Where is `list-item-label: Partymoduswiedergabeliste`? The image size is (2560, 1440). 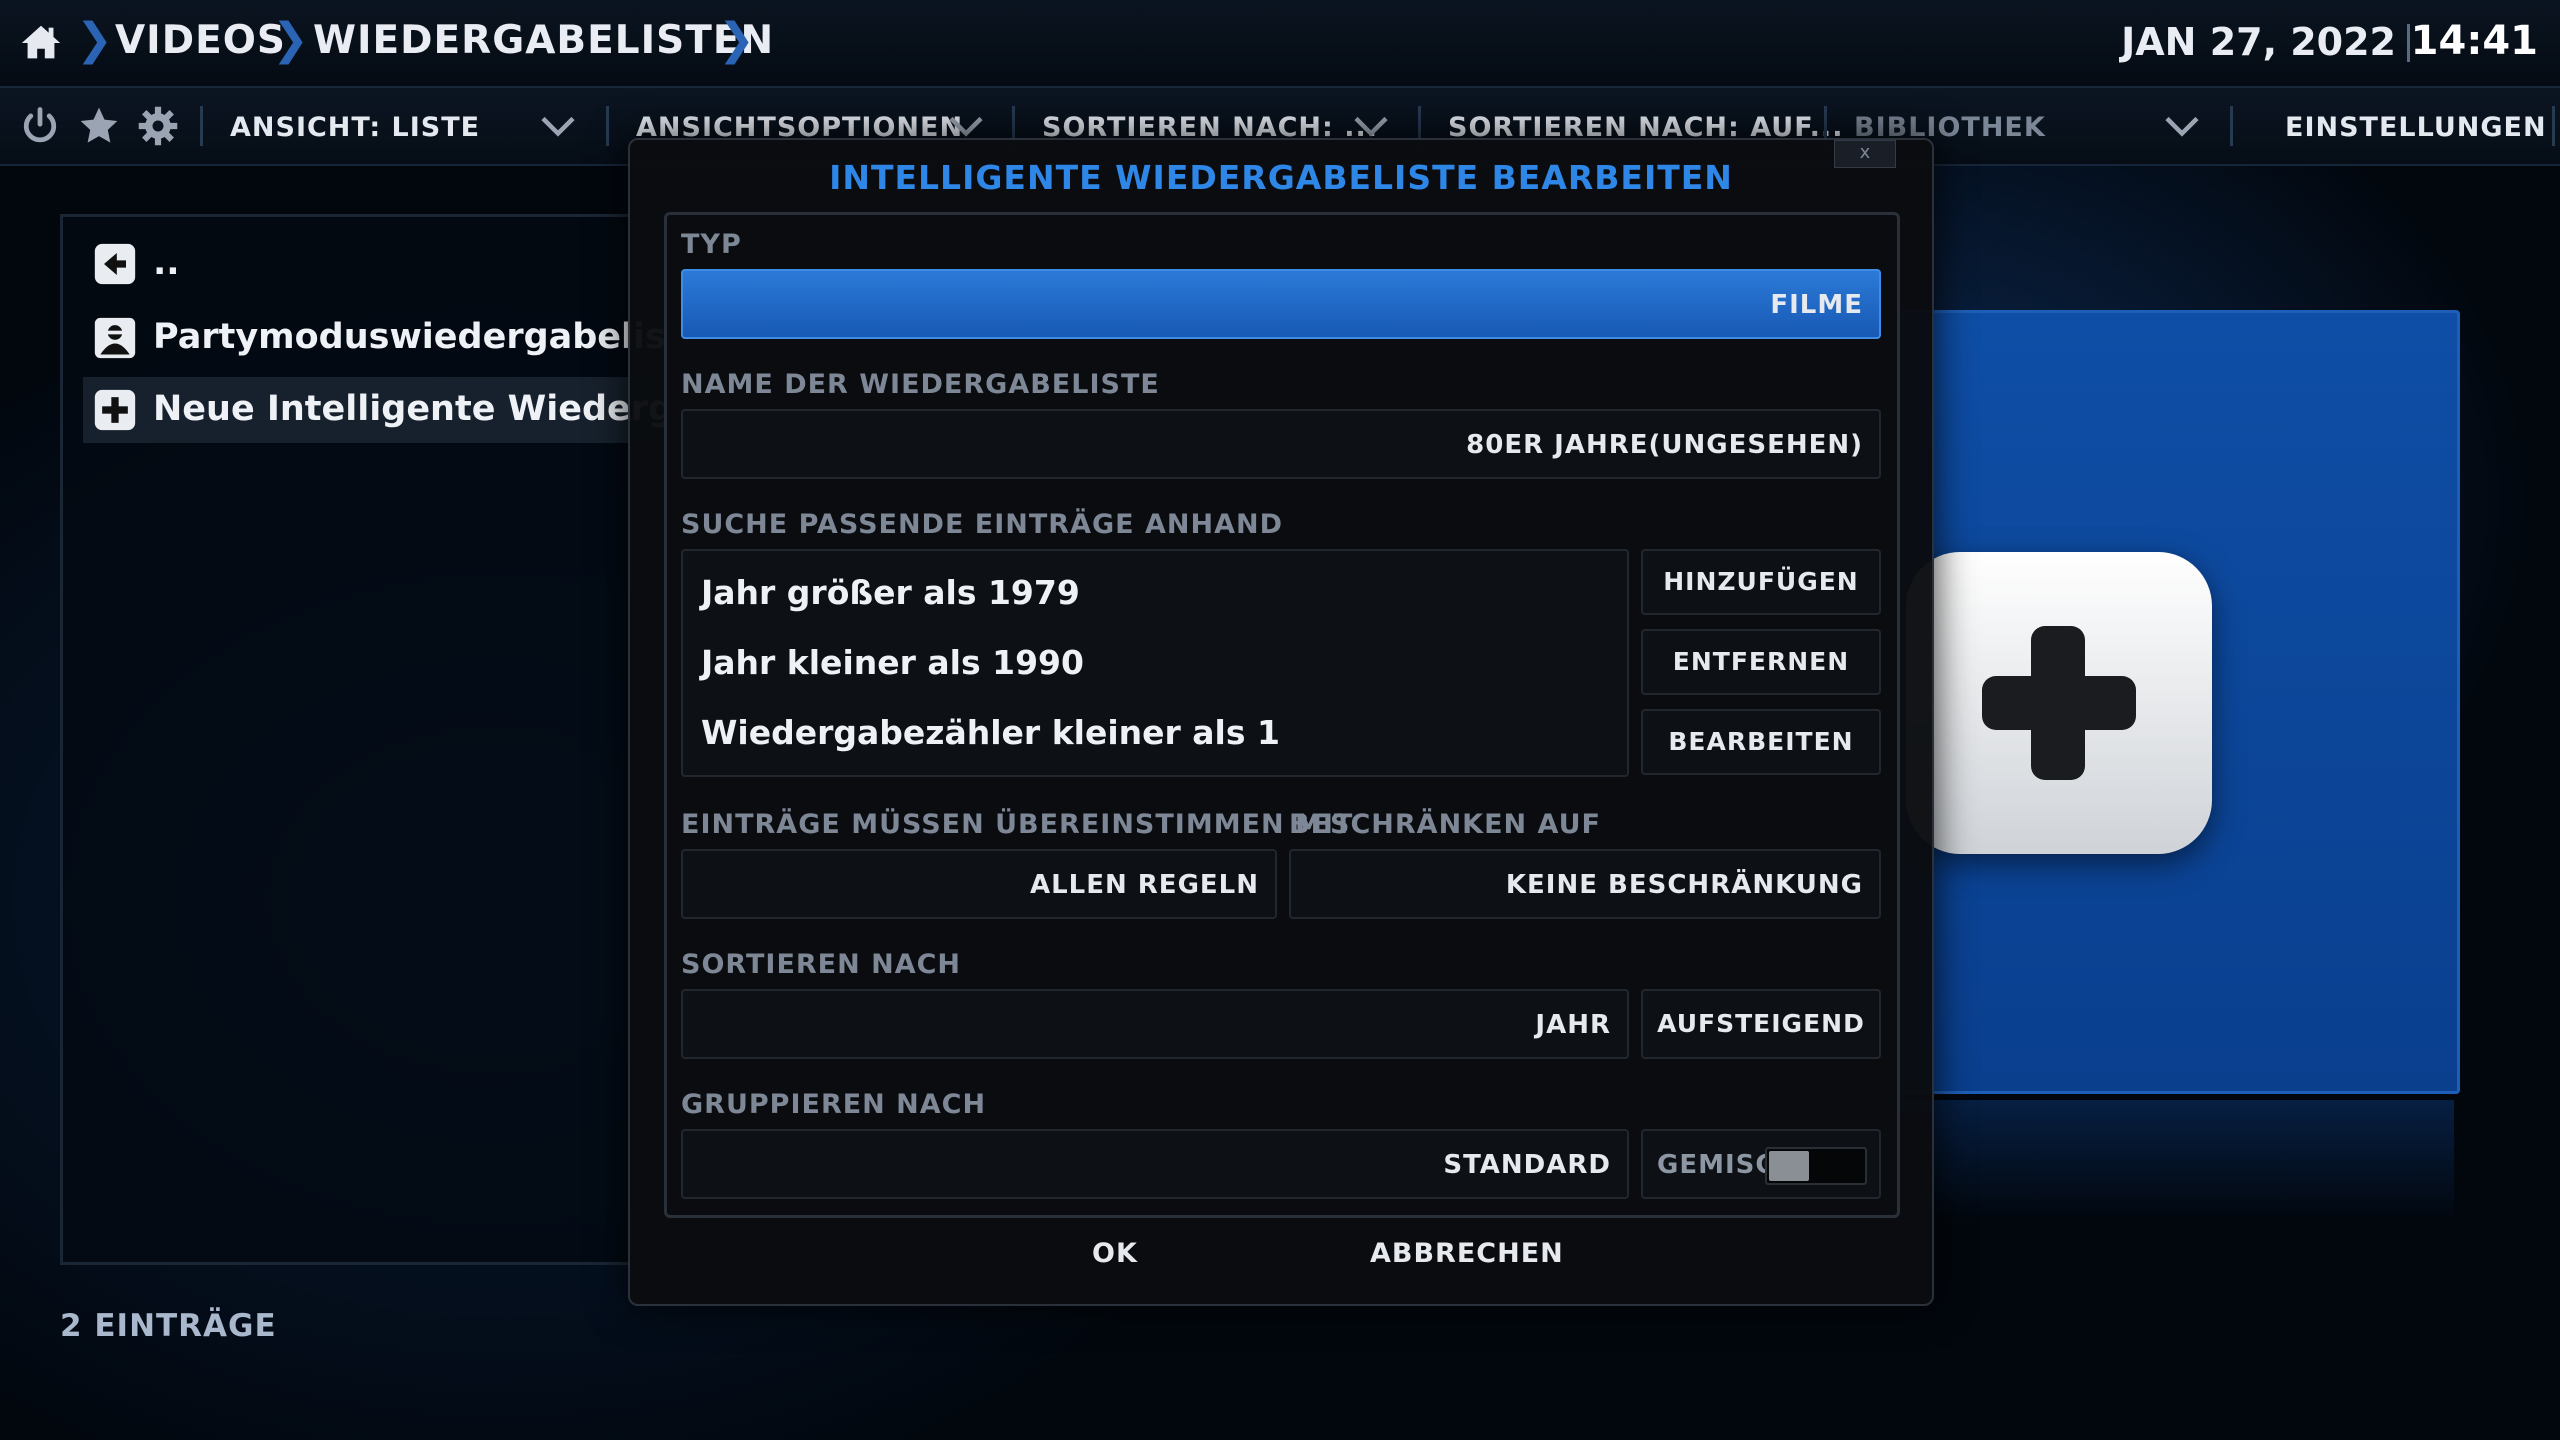 list-item-label: Partymoduswiedergabeliste is located at coordinates (430, 337).